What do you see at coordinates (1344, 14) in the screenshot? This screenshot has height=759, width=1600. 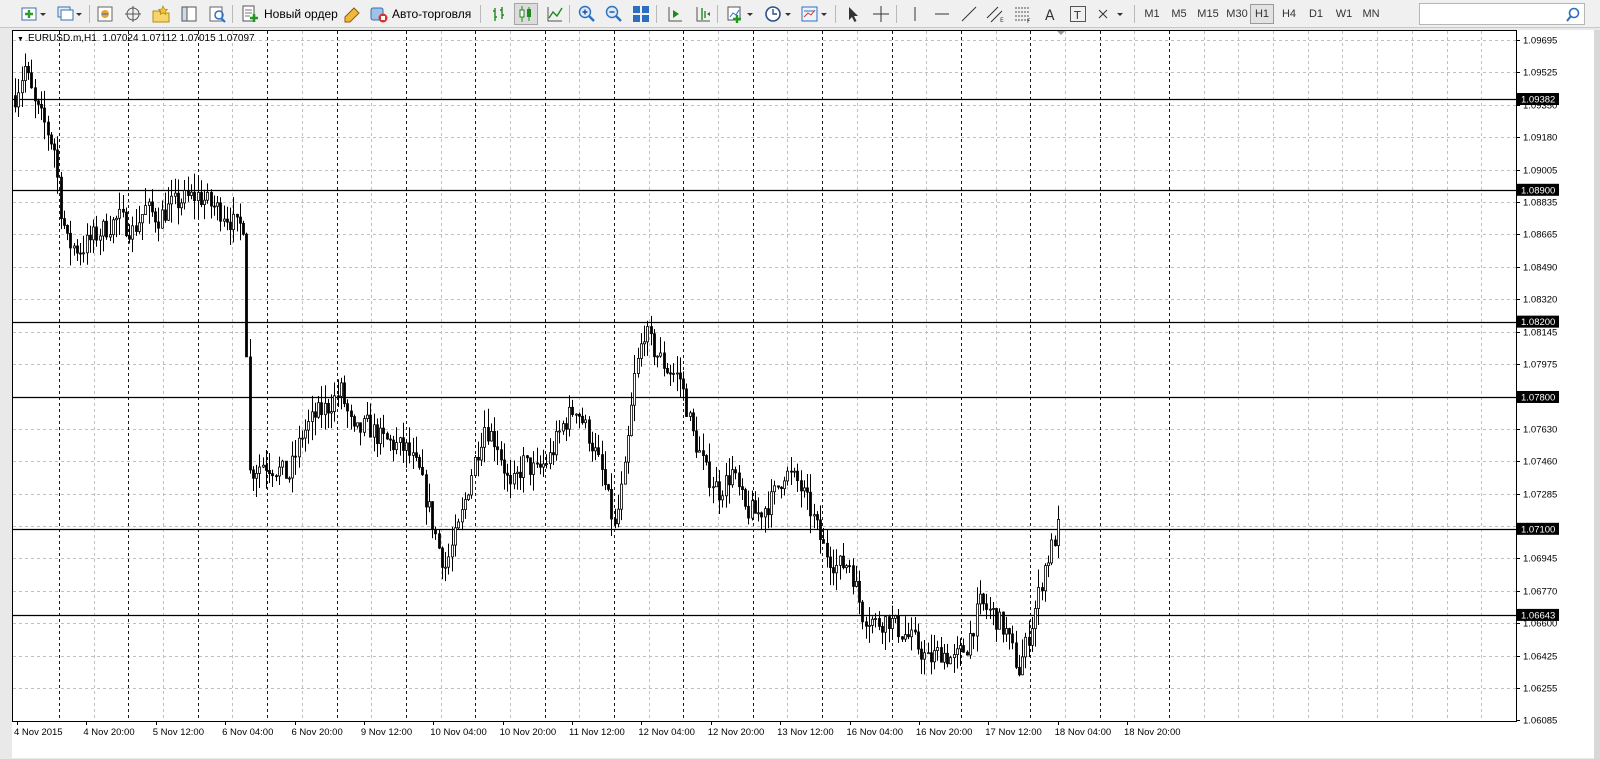 I see `timeframe-w1: W1` at bounding box center [1344, 14].